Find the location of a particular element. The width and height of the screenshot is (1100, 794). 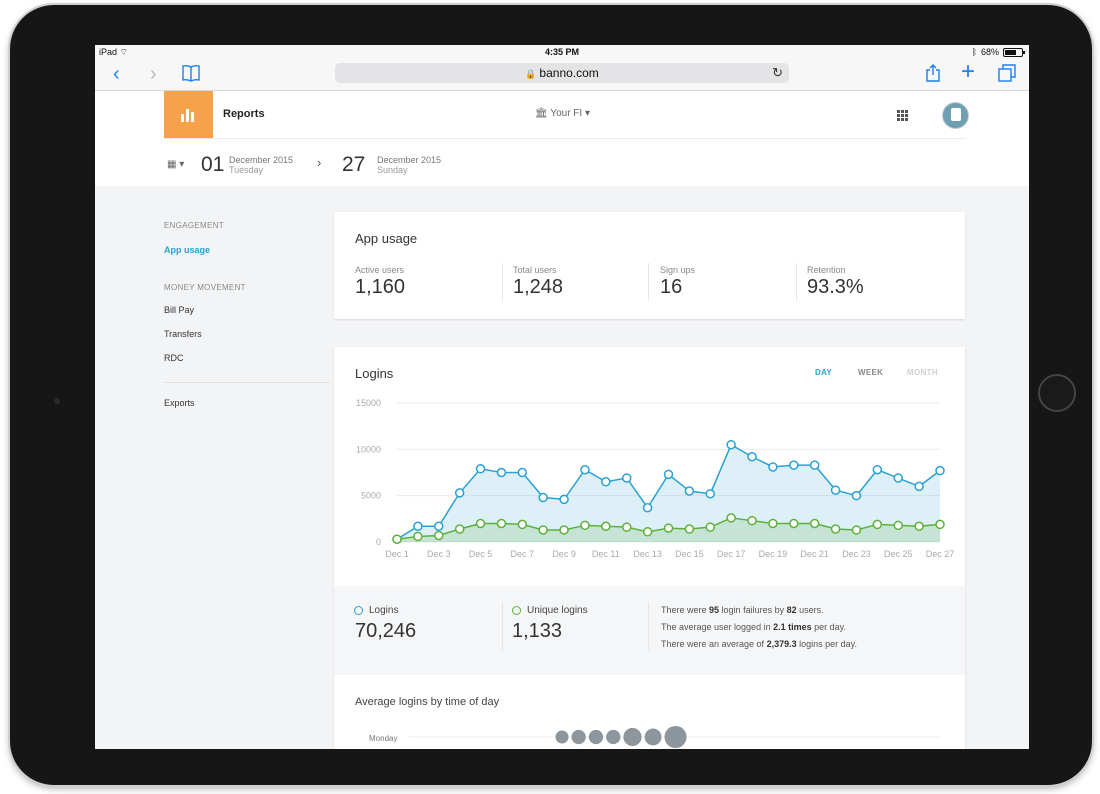

bookmarks-icon is located at coordinates (191, 76).